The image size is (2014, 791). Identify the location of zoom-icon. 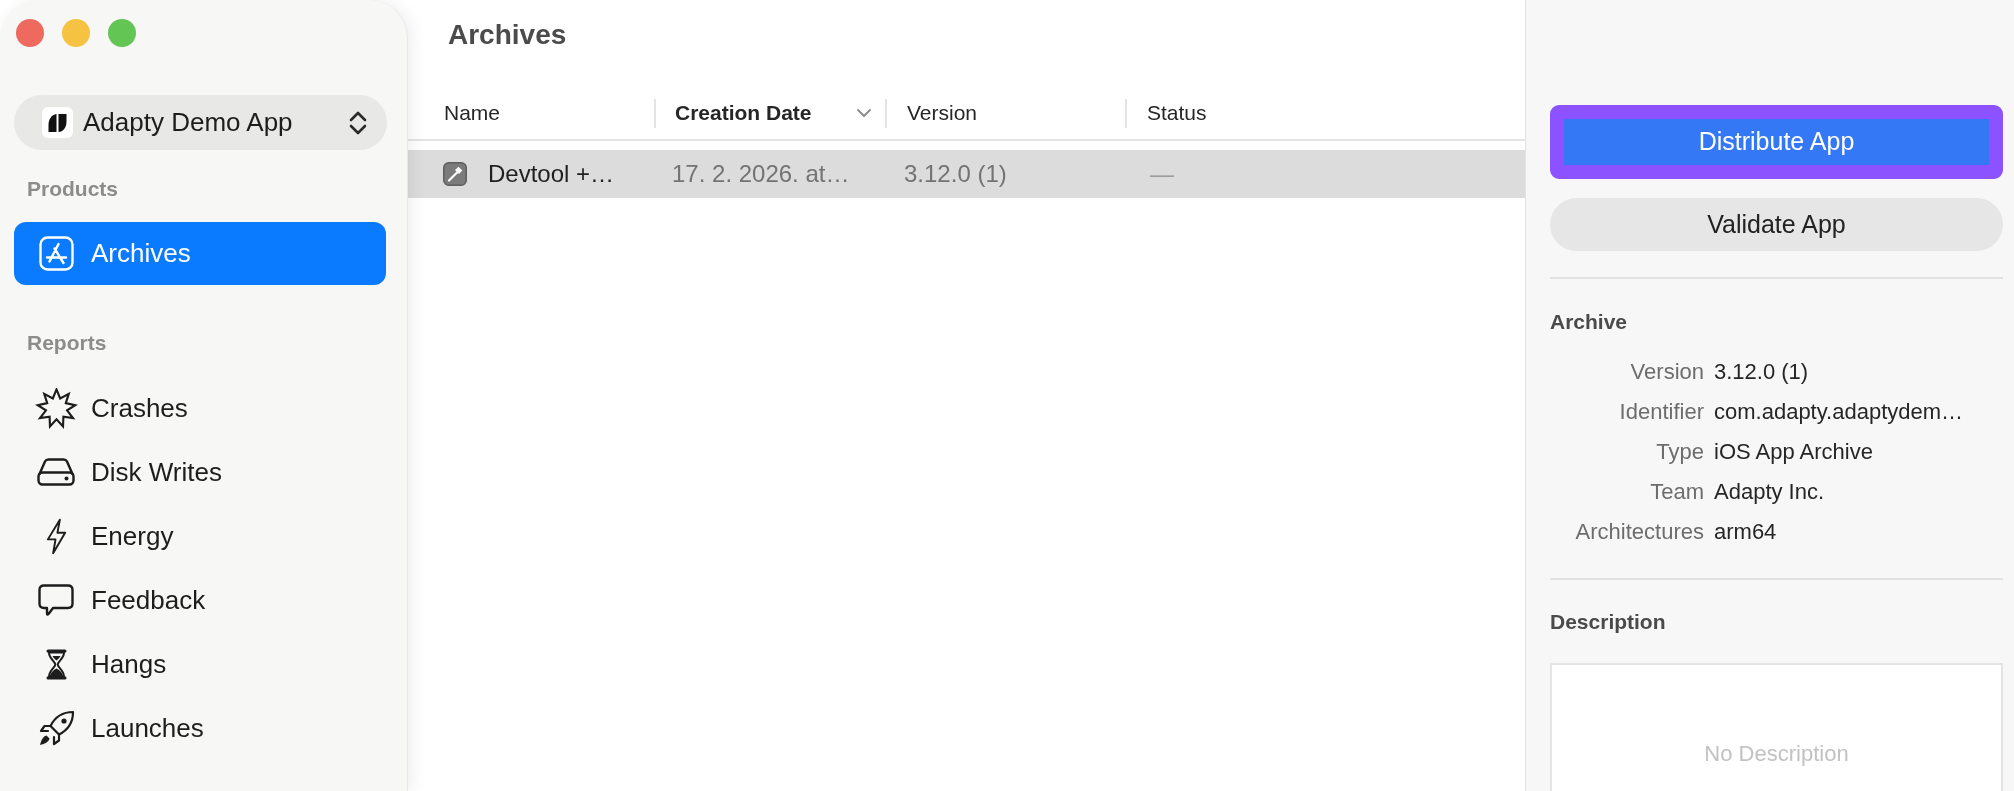
(122, 33).